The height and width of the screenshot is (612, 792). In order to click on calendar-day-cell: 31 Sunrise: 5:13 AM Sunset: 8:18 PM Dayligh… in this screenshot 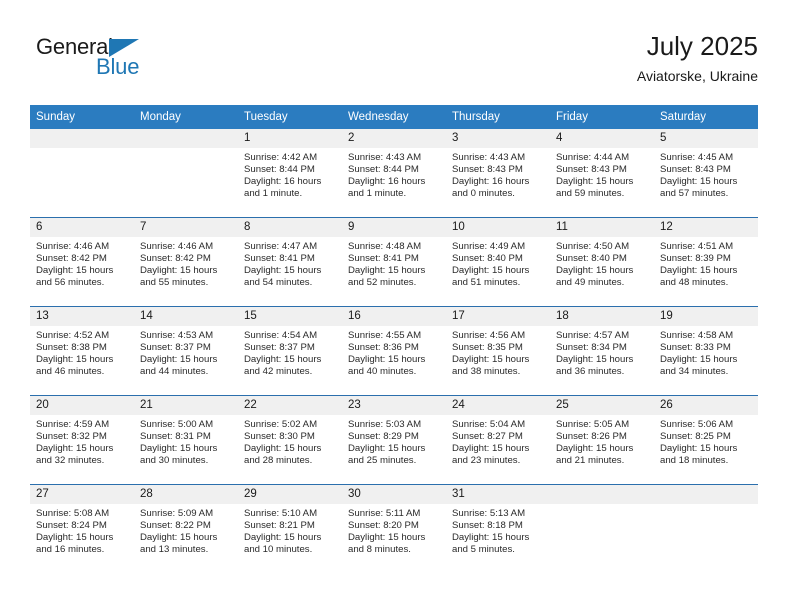, I will do `click(498, 528)`.